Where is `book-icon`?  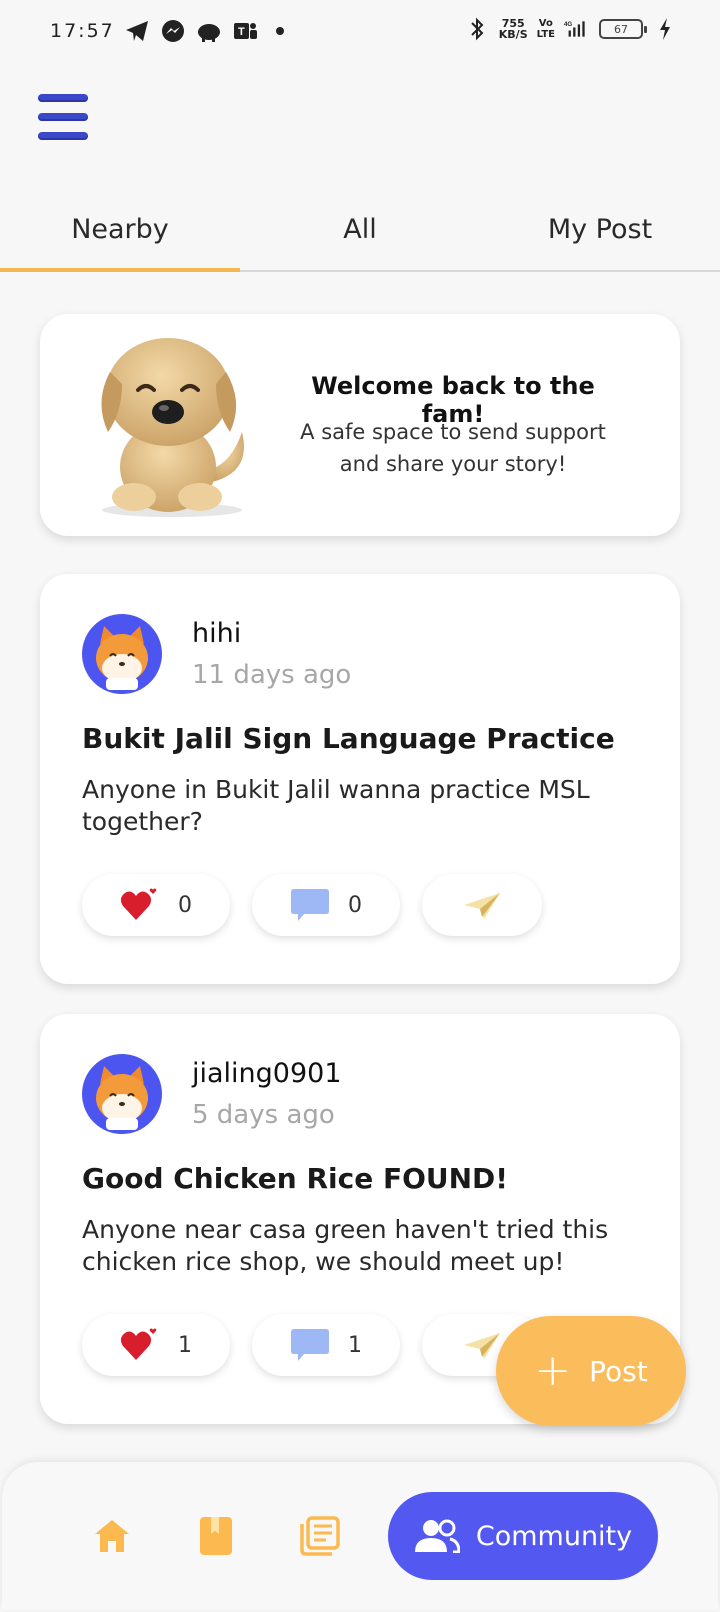 book-icon is located at coordinates (216, 1536).